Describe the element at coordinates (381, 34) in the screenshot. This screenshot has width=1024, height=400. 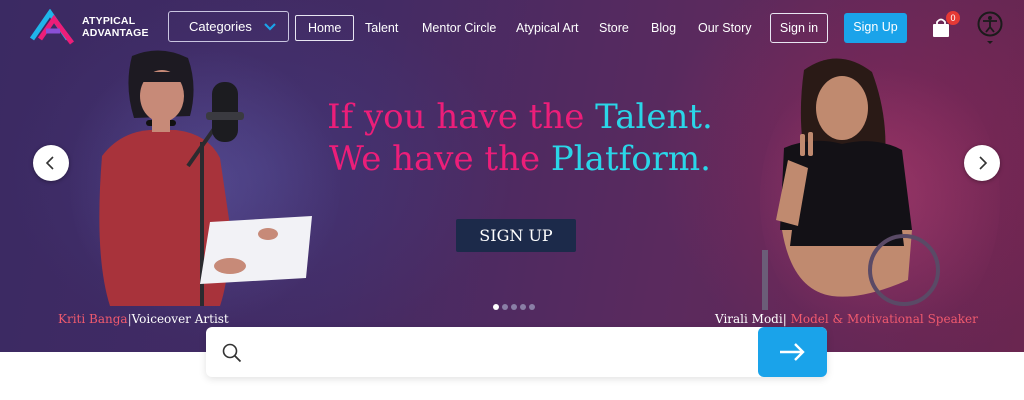
I see `nav-talent: Talent` at that location.